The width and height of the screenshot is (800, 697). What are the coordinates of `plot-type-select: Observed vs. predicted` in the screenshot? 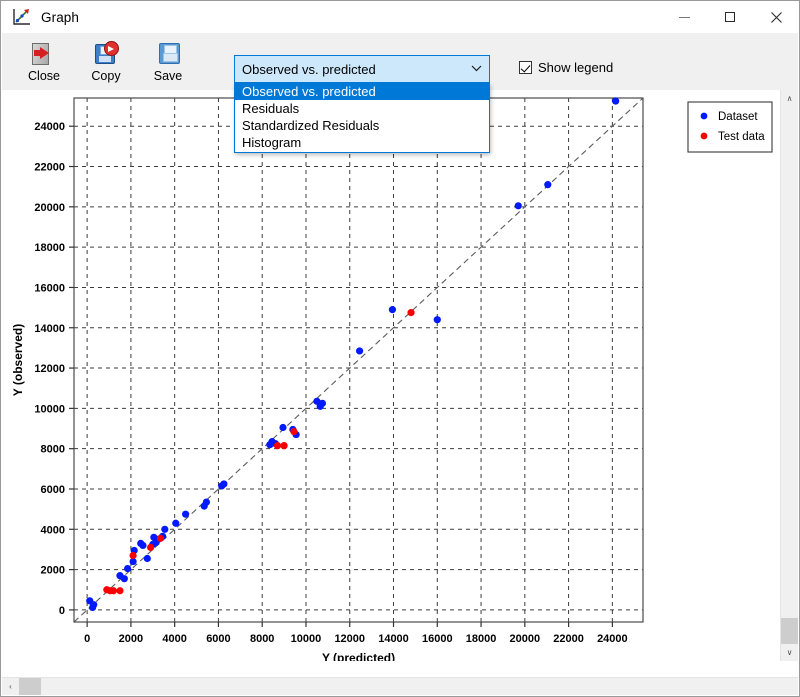 It's located at (362, 69).